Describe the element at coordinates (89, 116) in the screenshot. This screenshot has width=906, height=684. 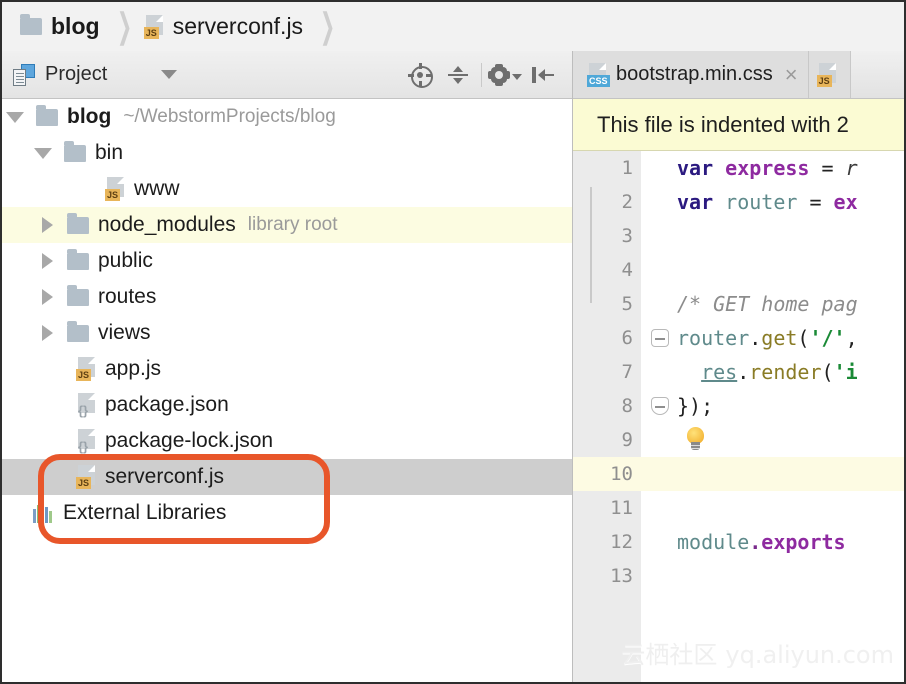
I see `tree-item-label: blog` at that location.